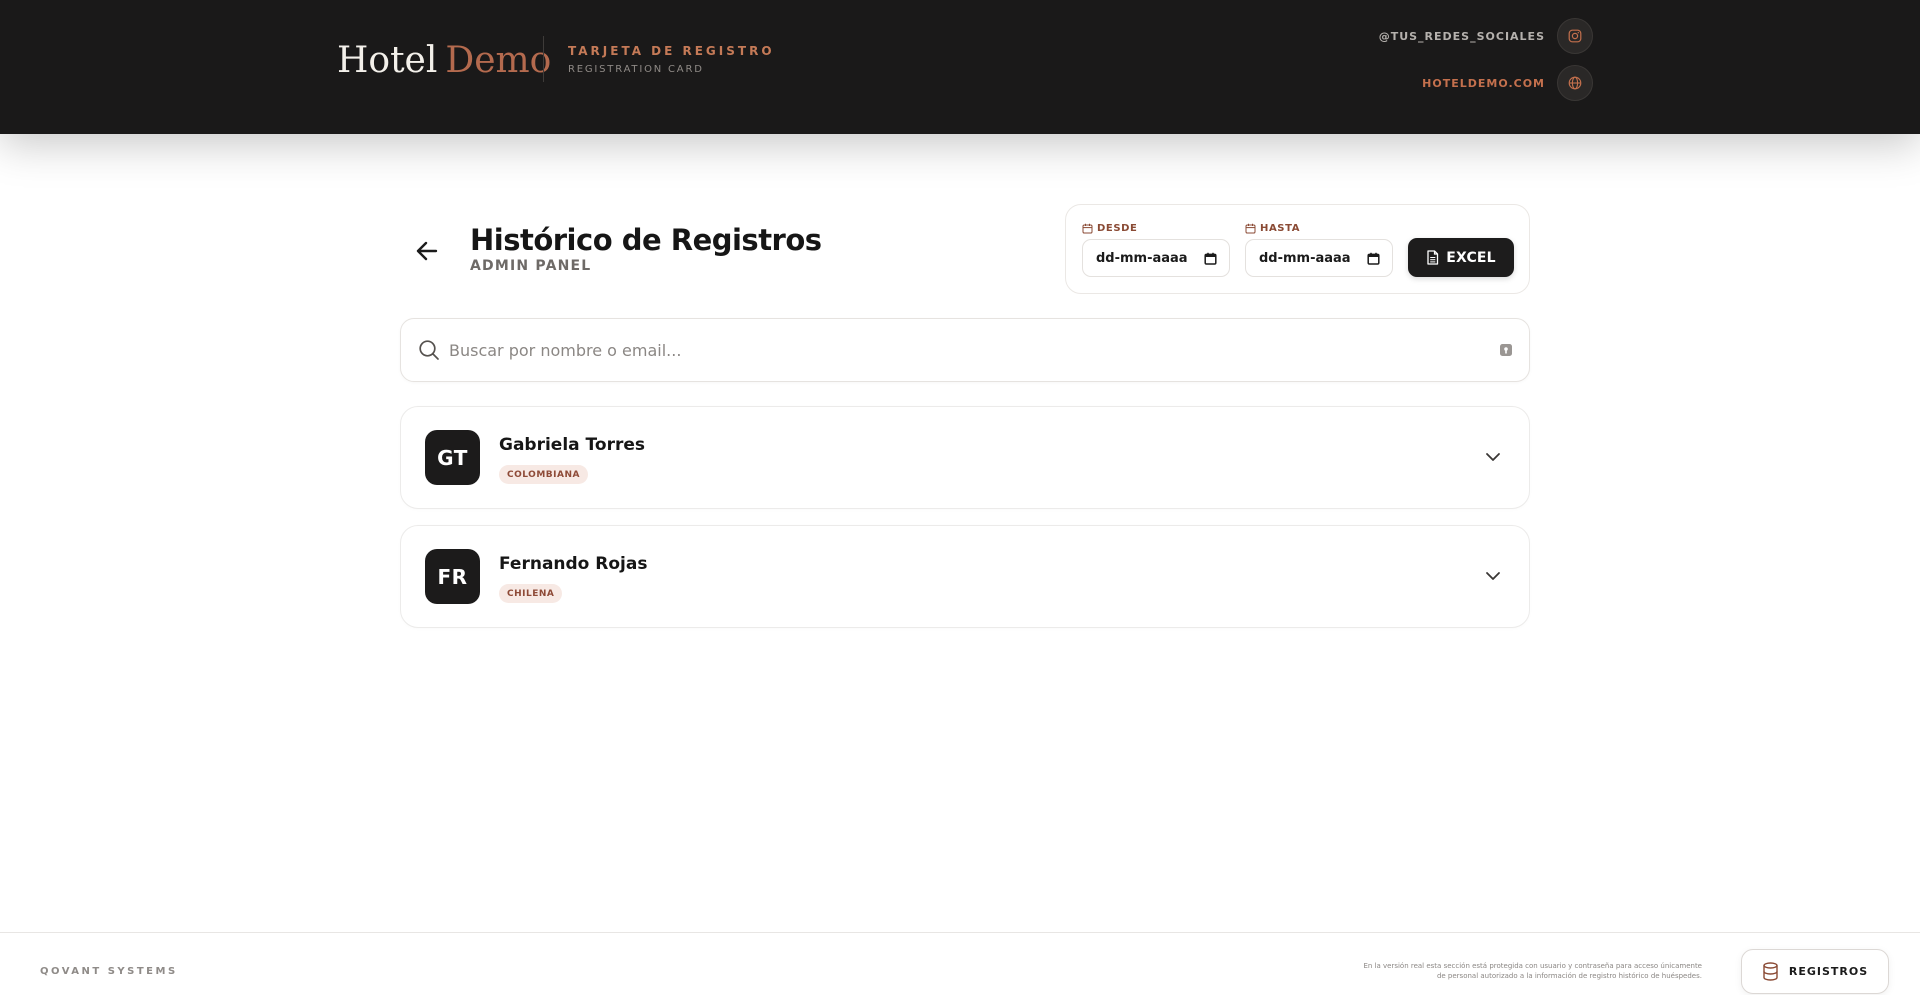  Describe the element at coordinates (1433, 257) in the screenshot. I see `file-spreadsheet-icon` at that location.